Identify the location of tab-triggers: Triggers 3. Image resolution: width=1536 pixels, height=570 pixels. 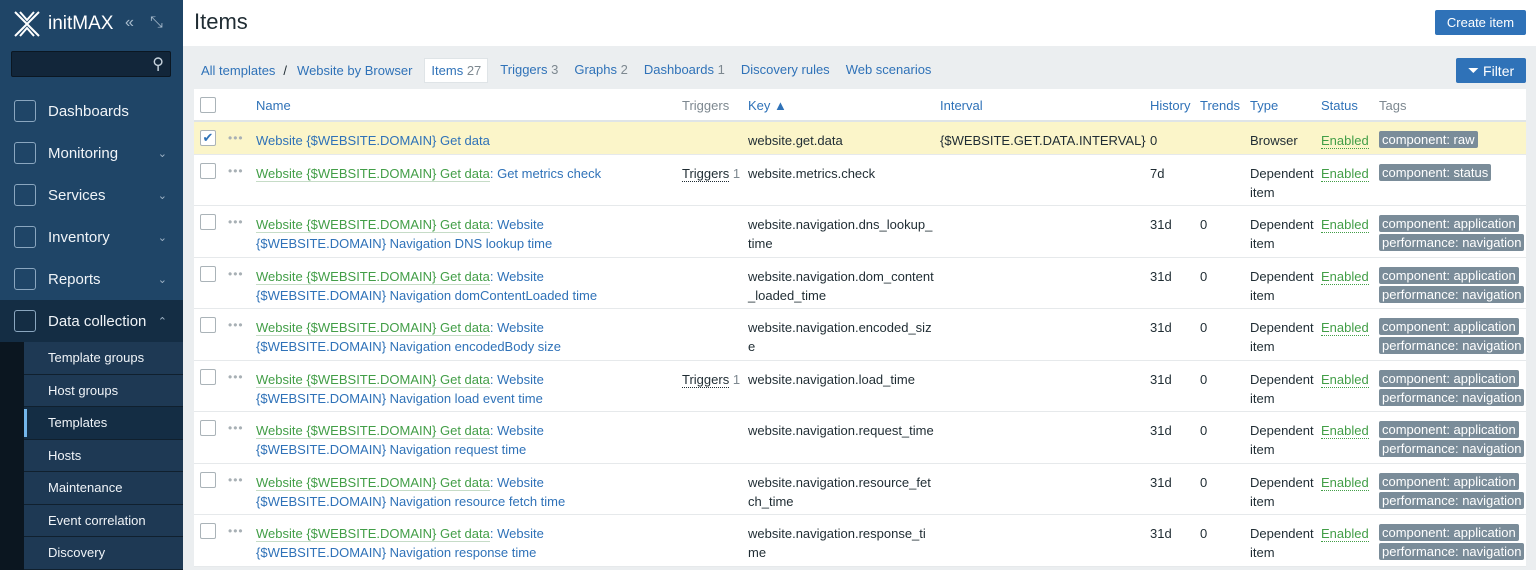
(529, 70).